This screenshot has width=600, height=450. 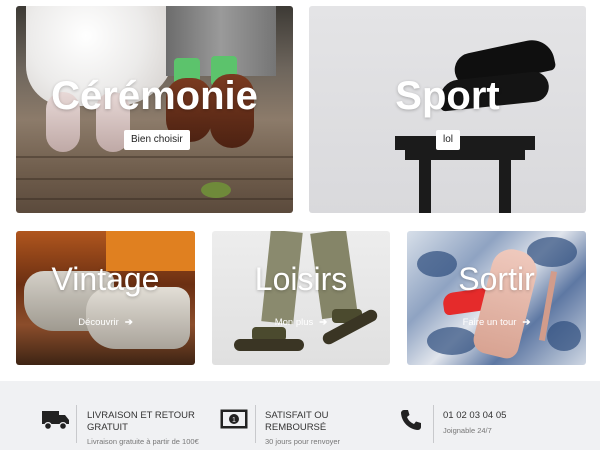 I want to click on tile-title: Cérémonie, so click(x=154, y=96).